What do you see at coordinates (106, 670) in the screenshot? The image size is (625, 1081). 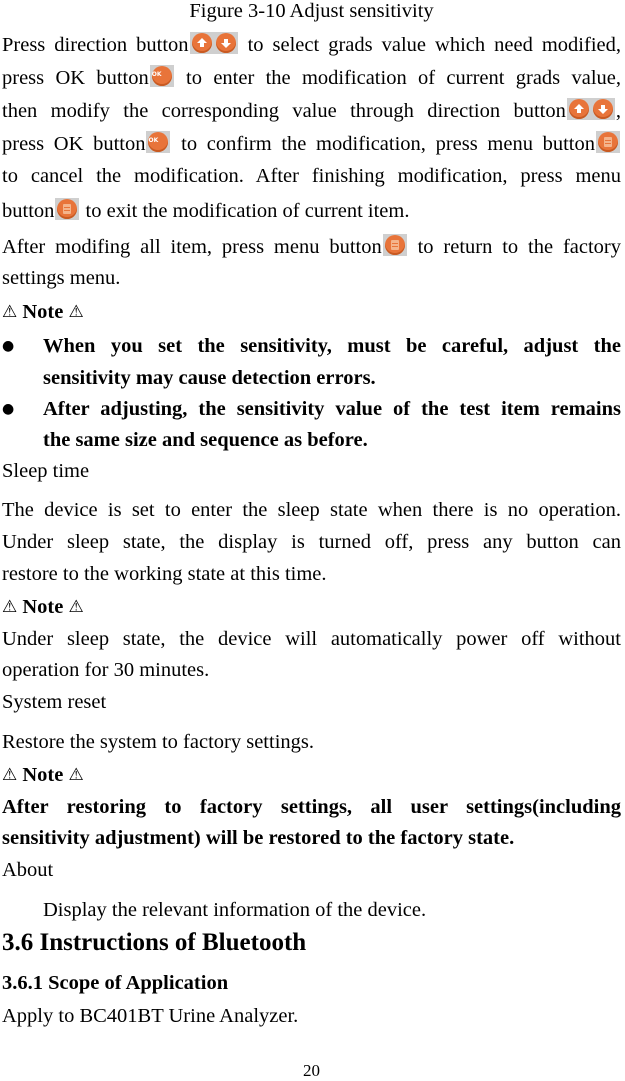 I see `sleep-note-line-2: operation for 30 minutes.` at bounding box center [106, 670].